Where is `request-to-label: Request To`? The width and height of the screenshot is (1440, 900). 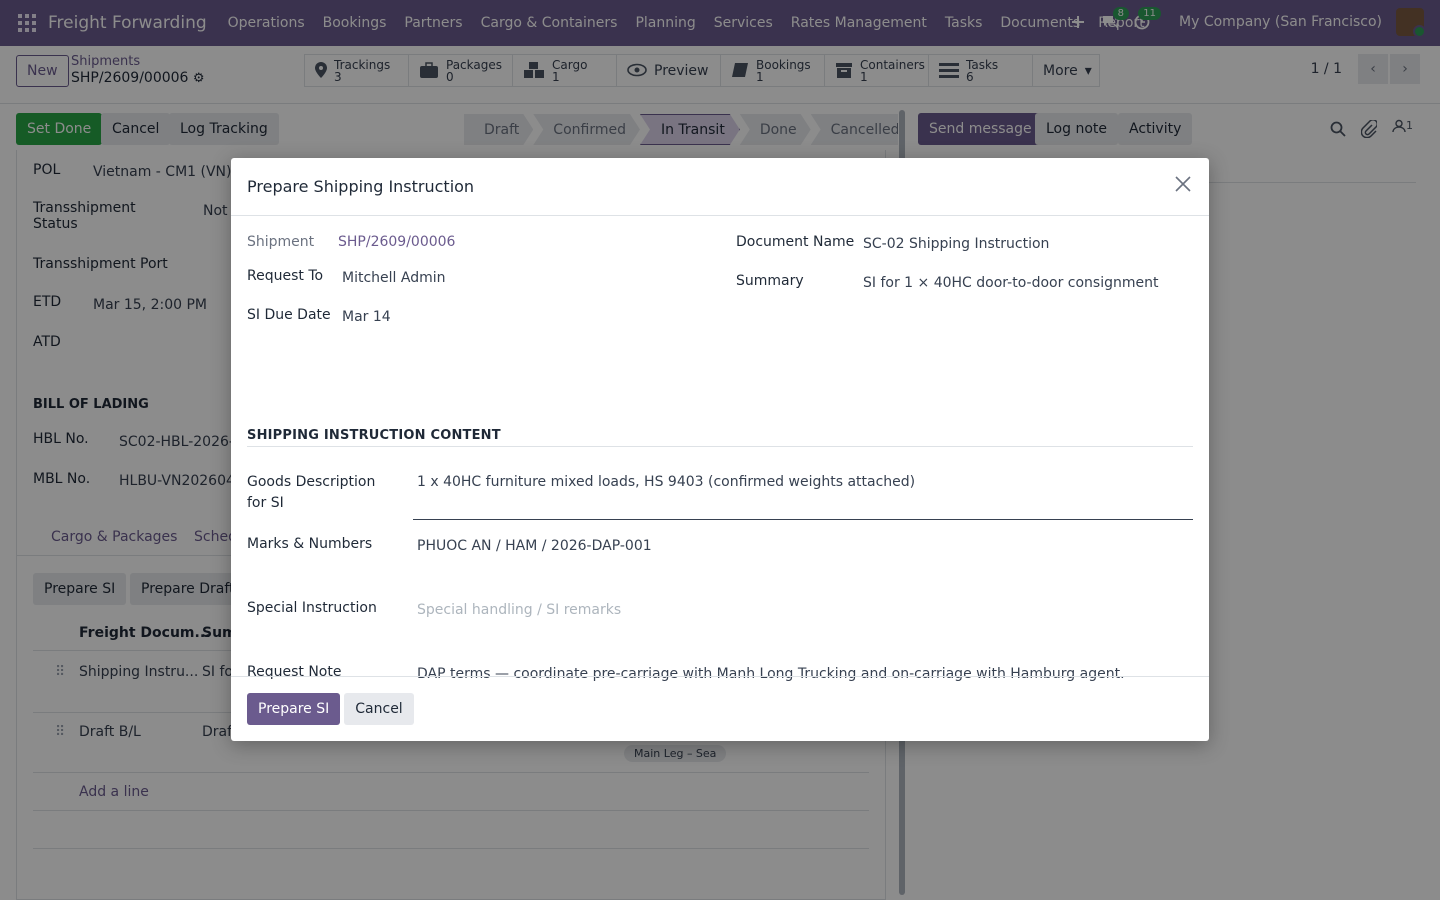 request-to-label: Request To is located at coordinates (285, 276).